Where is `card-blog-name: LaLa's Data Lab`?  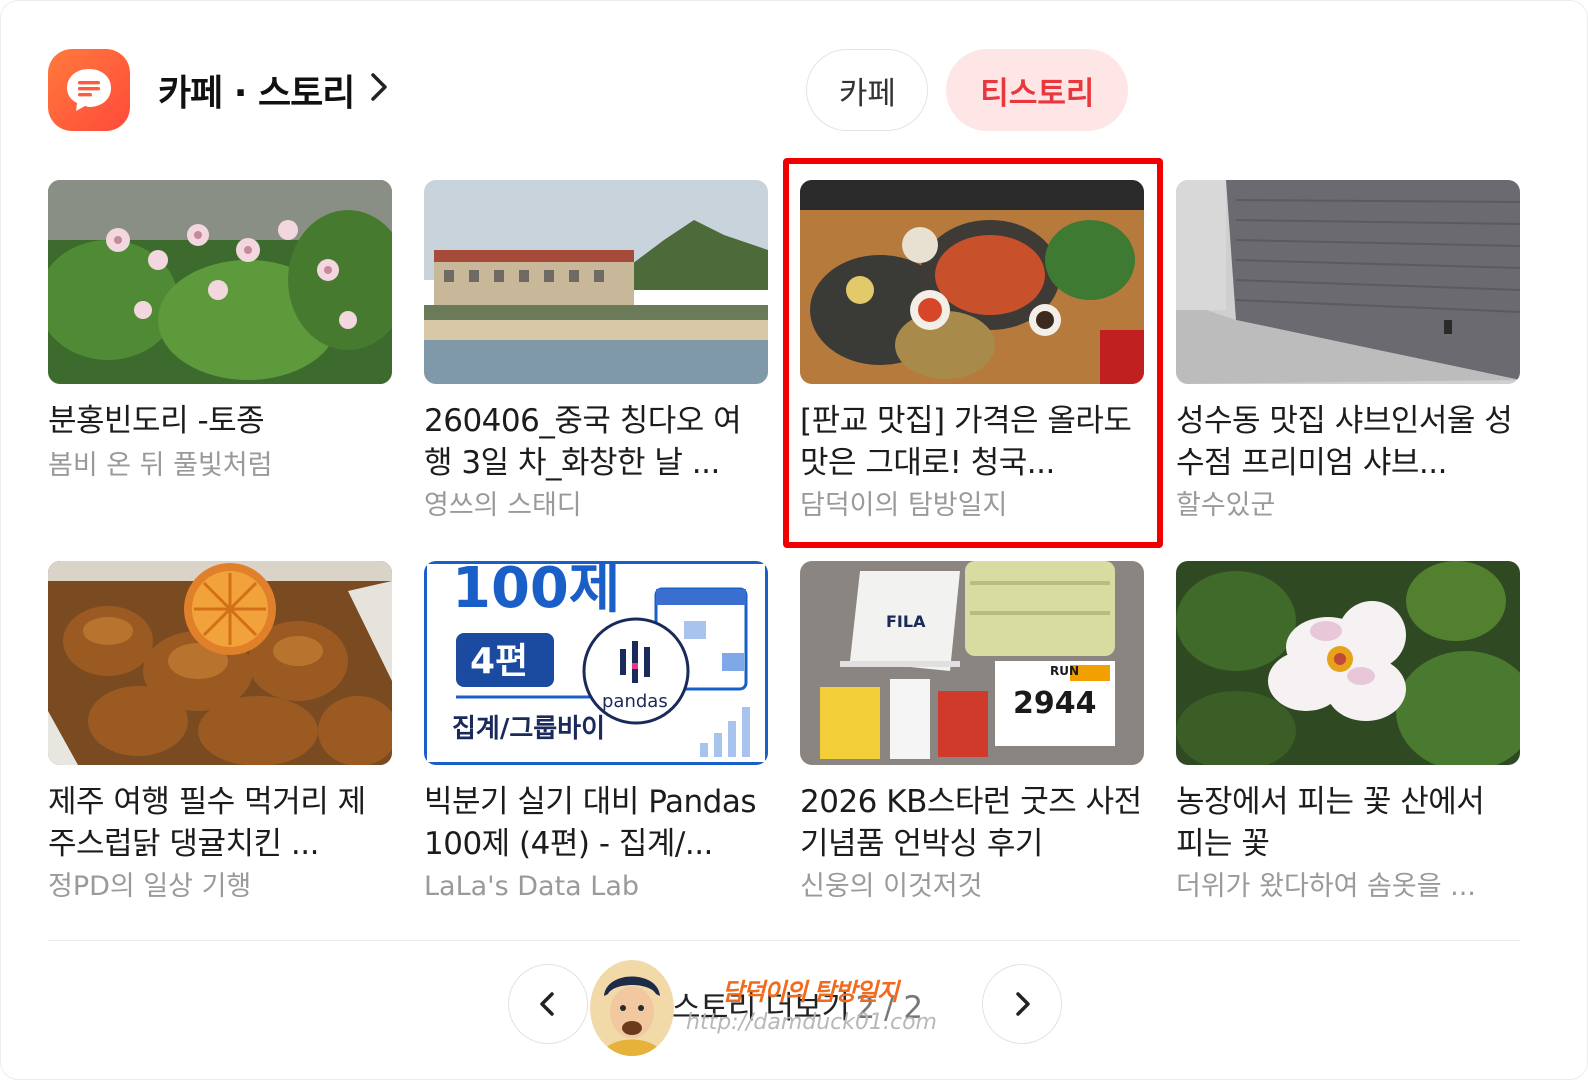
card-blog-name: LaLa's Data Lab is located at coordinates (532, 886).